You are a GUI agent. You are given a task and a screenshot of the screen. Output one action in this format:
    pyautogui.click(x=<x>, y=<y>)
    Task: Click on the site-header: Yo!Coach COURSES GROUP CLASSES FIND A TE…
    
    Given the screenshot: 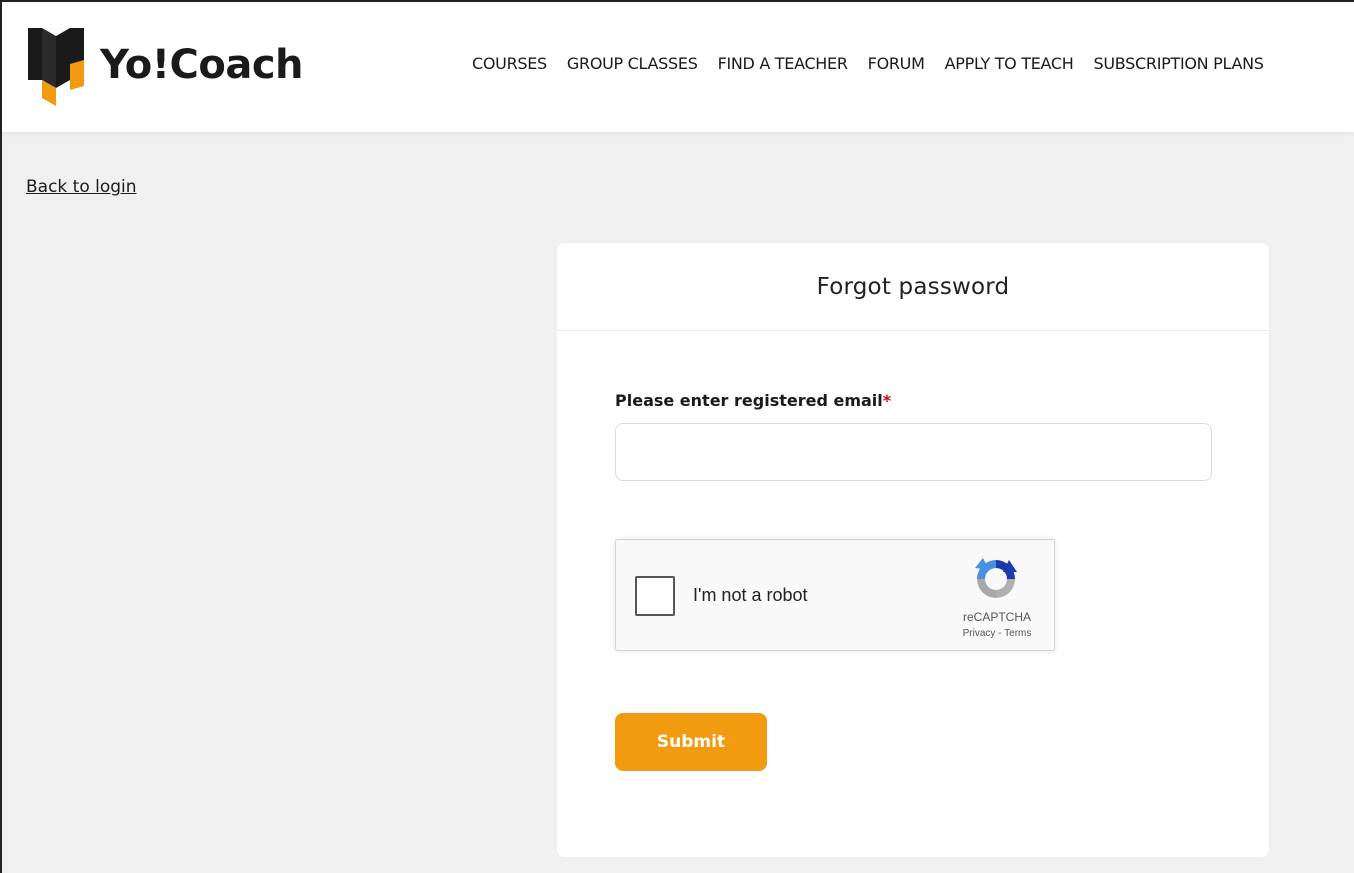 What is the action you would take?
    pyautogui.click(x=678, y=67)
    